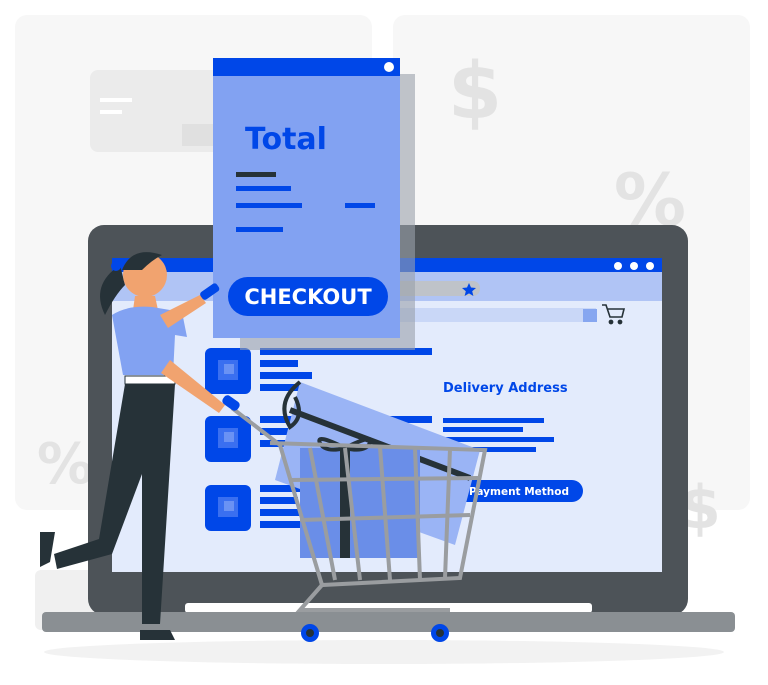  Describe the element at coordinates (519, 492) in the screenshot. I see `payment-method-label: Payment Method` at that location.